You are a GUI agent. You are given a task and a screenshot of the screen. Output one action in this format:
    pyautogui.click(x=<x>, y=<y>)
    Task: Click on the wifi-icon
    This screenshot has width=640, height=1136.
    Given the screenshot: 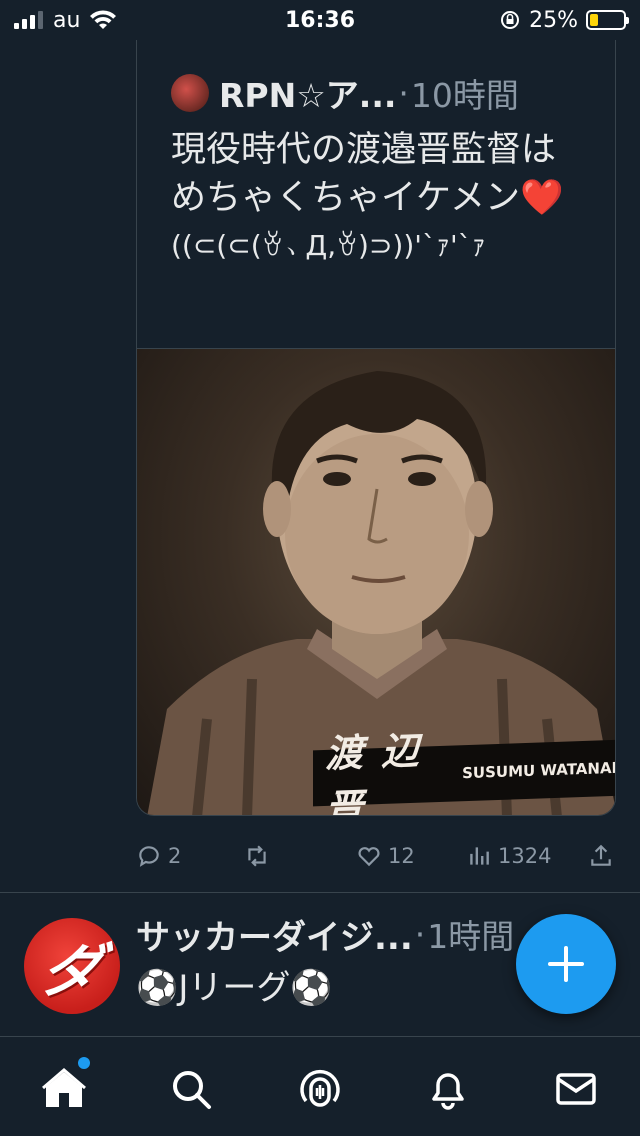 What is the action you would take?
    pyautogui.click(x=103, y=19)
    